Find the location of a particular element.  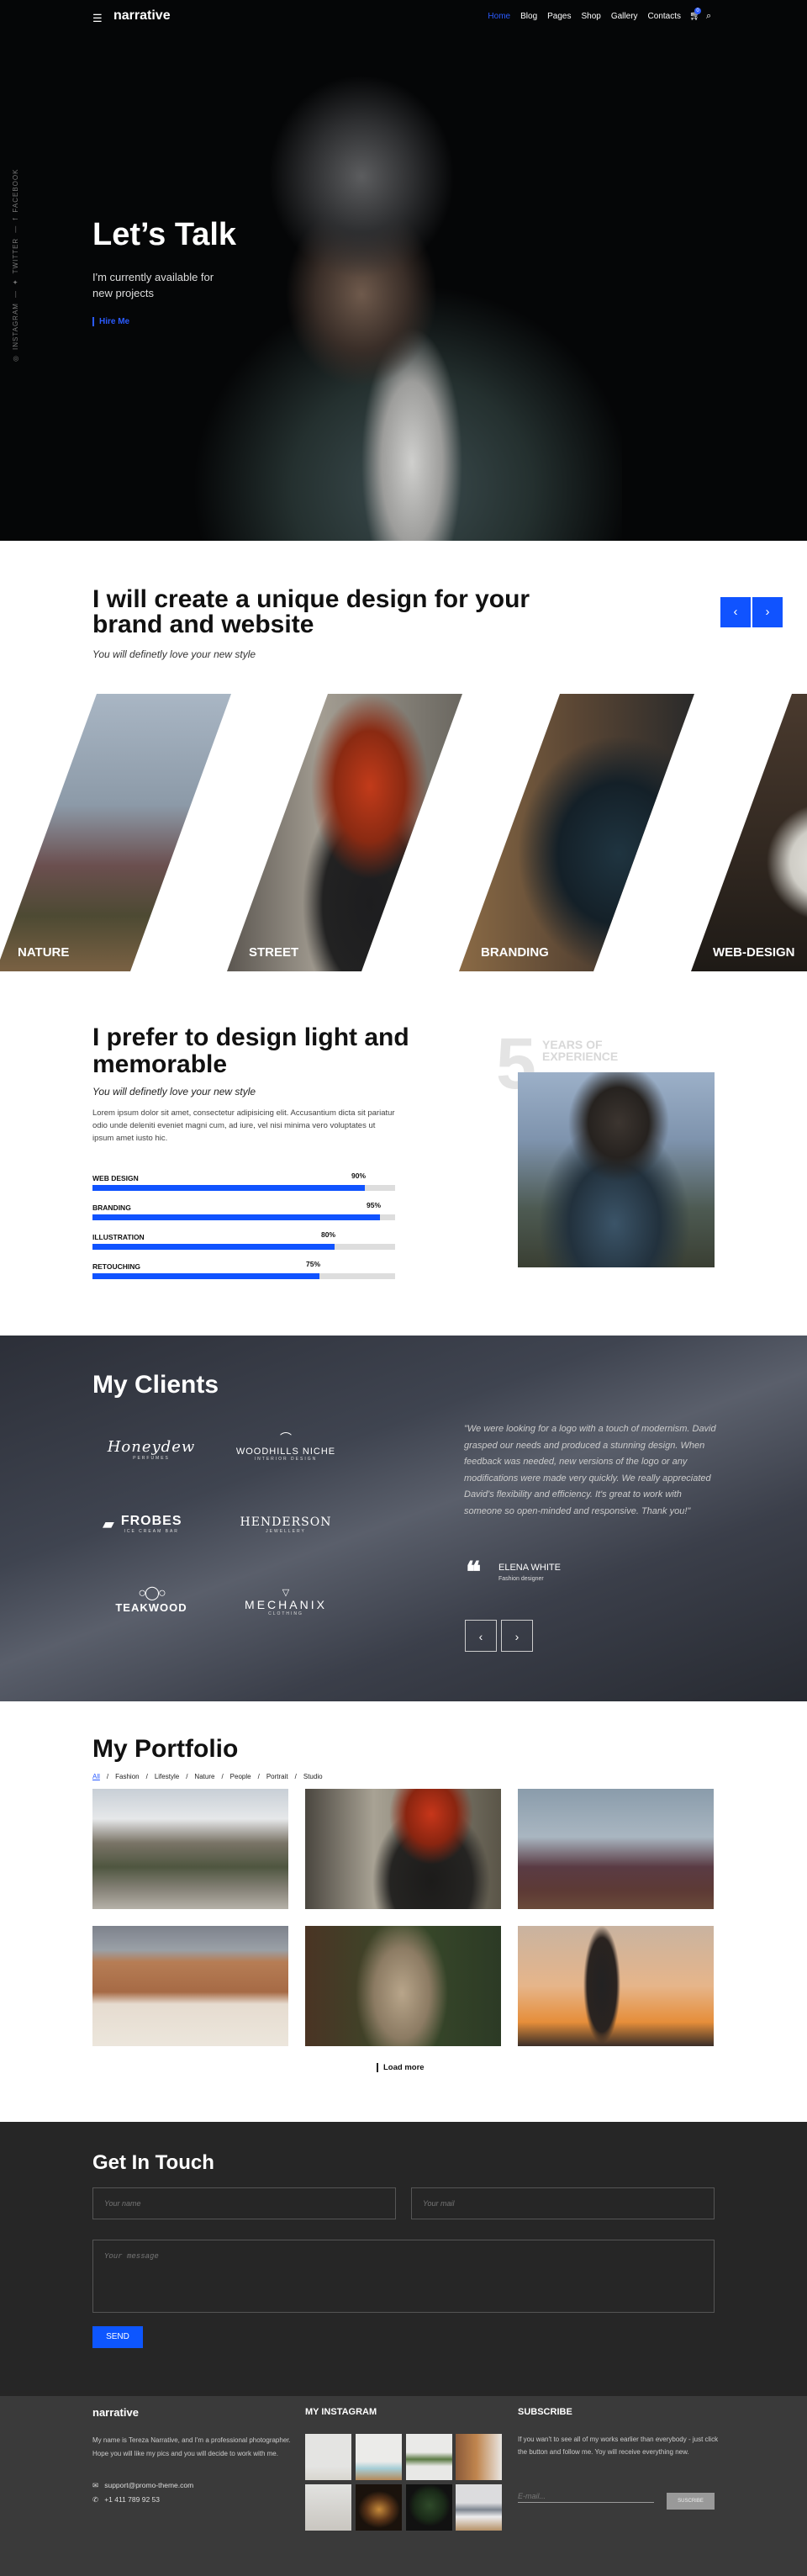

slide-nature: 05 NATURE is located at coordinates (115, 832).